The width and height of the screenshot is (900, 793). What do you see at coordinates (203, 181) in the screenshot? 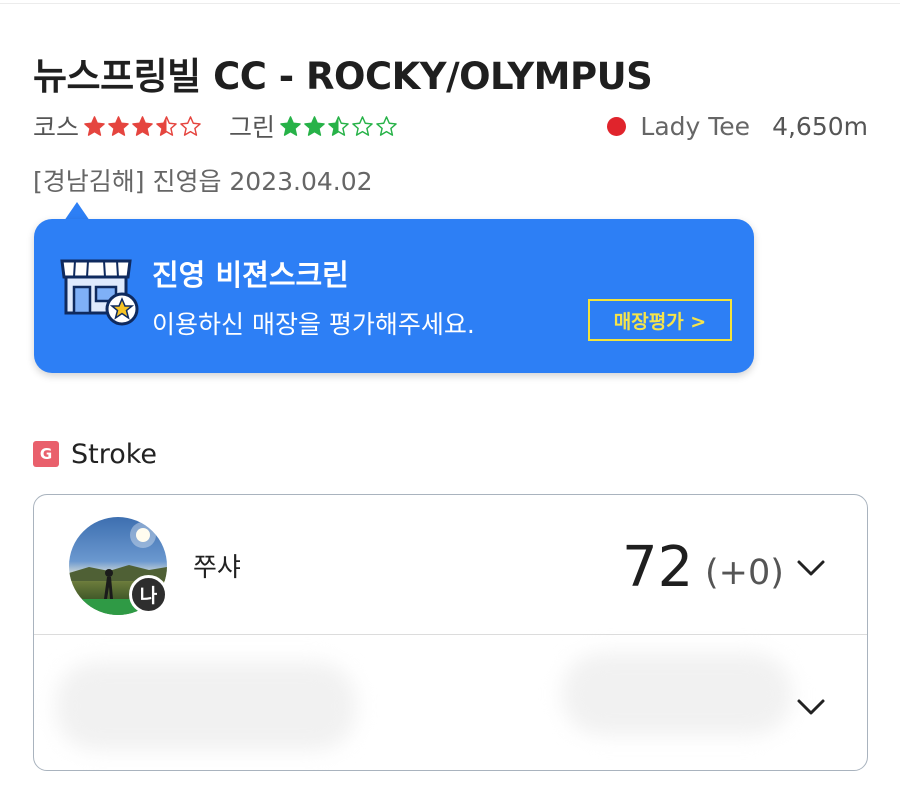
I see `location-date: [경남김해] 진영읍 2023.04.02` at bounding box center [203, 181].